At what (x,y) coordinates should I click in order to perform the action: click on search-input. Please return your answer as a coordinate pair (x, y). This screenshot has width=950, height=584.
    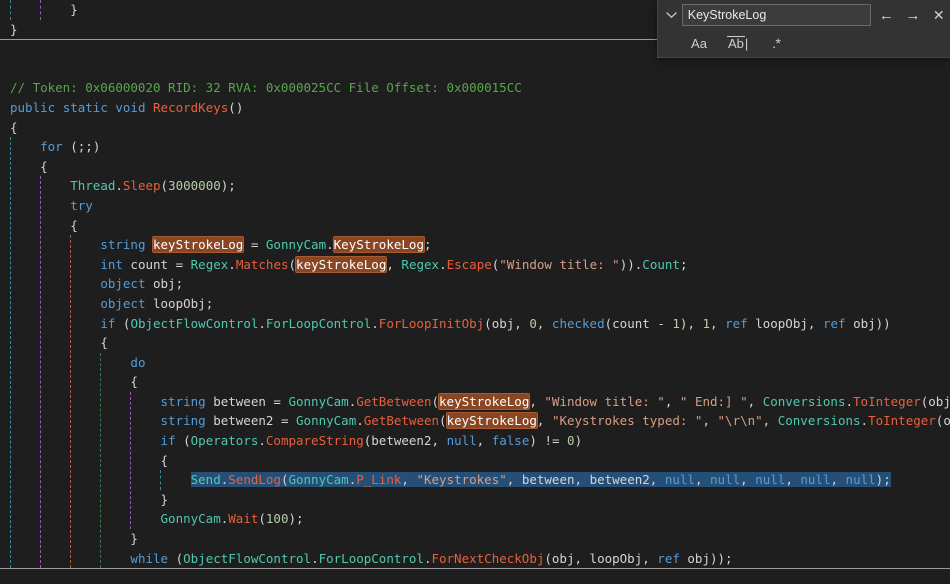
    Looking at the image, I should click on (776, 15).